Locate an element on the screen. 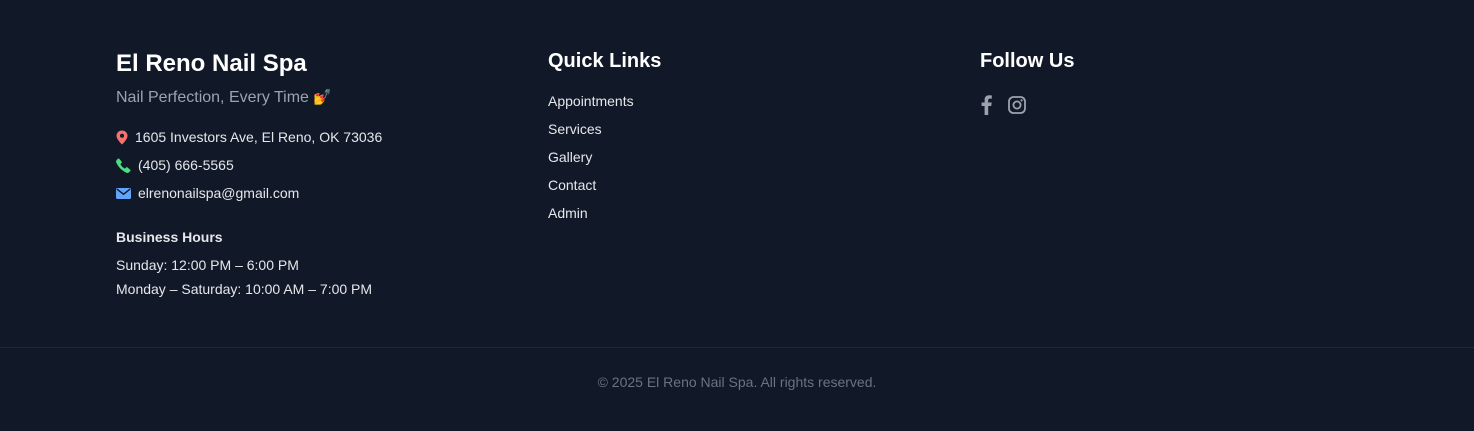  email-text: elrenonailspa@gmail.com is located at coordinates (219, 193).